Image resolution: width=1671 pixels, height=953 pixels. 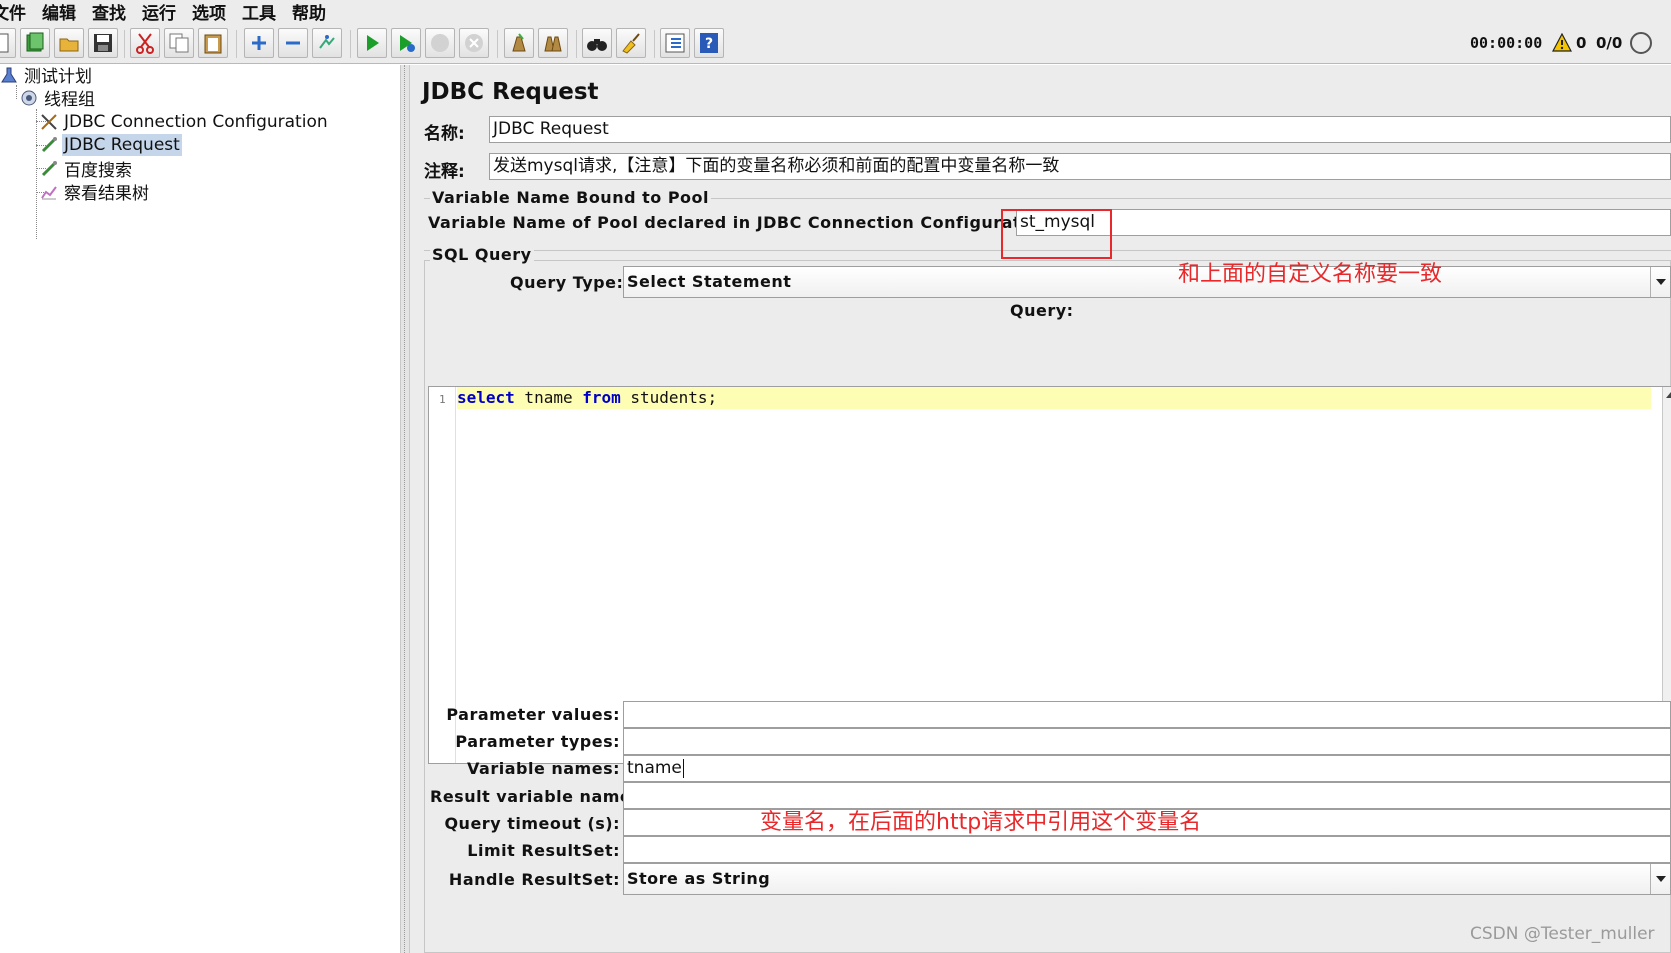 I want to click on page-title: JDBC Request, so click(x=510, y=92).